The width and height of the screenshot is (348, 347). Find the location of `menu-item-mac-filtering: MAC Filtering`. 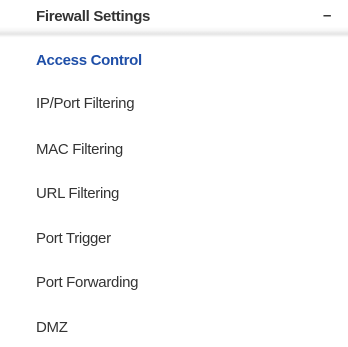

menu-item-mac-filtering: MAC Filtering is located at coordinates (79, 149).